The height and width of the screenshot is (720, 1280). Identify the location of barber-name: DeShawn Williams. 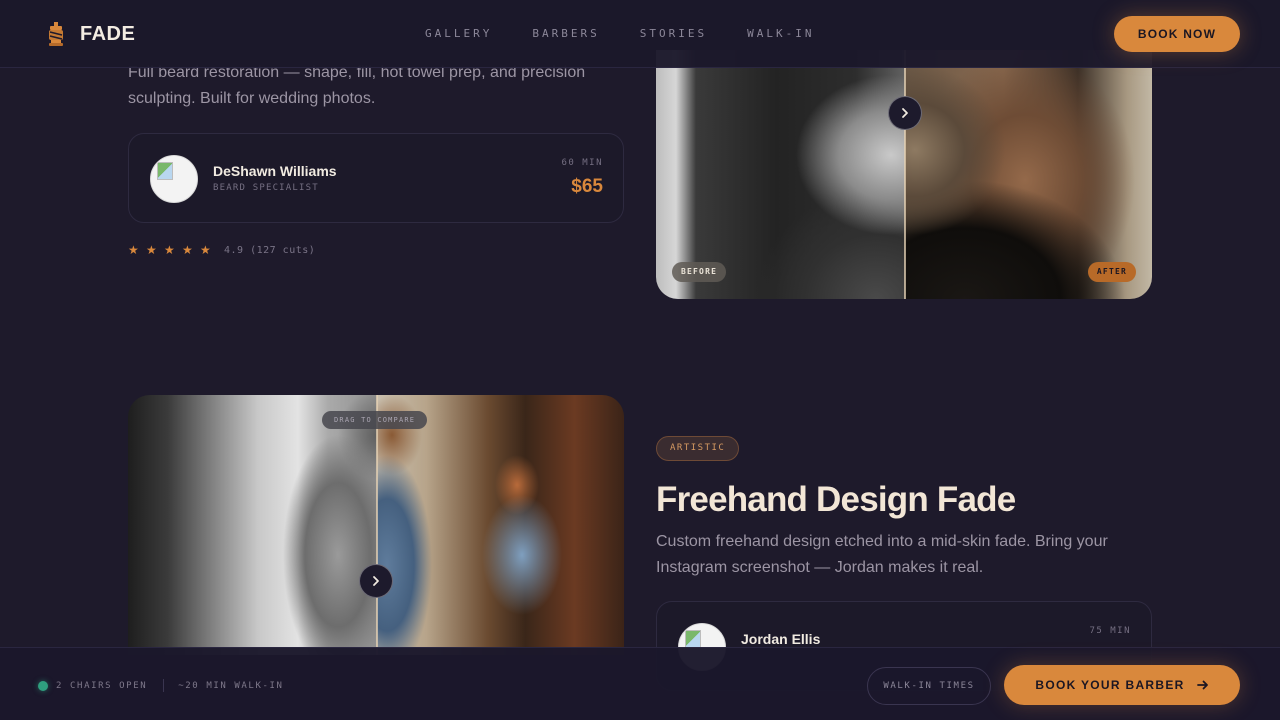
(275, 171).